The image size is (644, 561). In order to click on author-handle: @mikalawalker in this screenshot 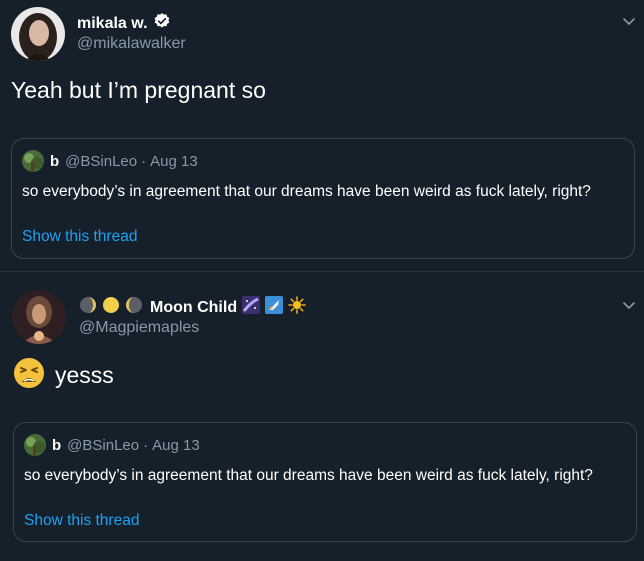, I will do `click(131, 44)`.